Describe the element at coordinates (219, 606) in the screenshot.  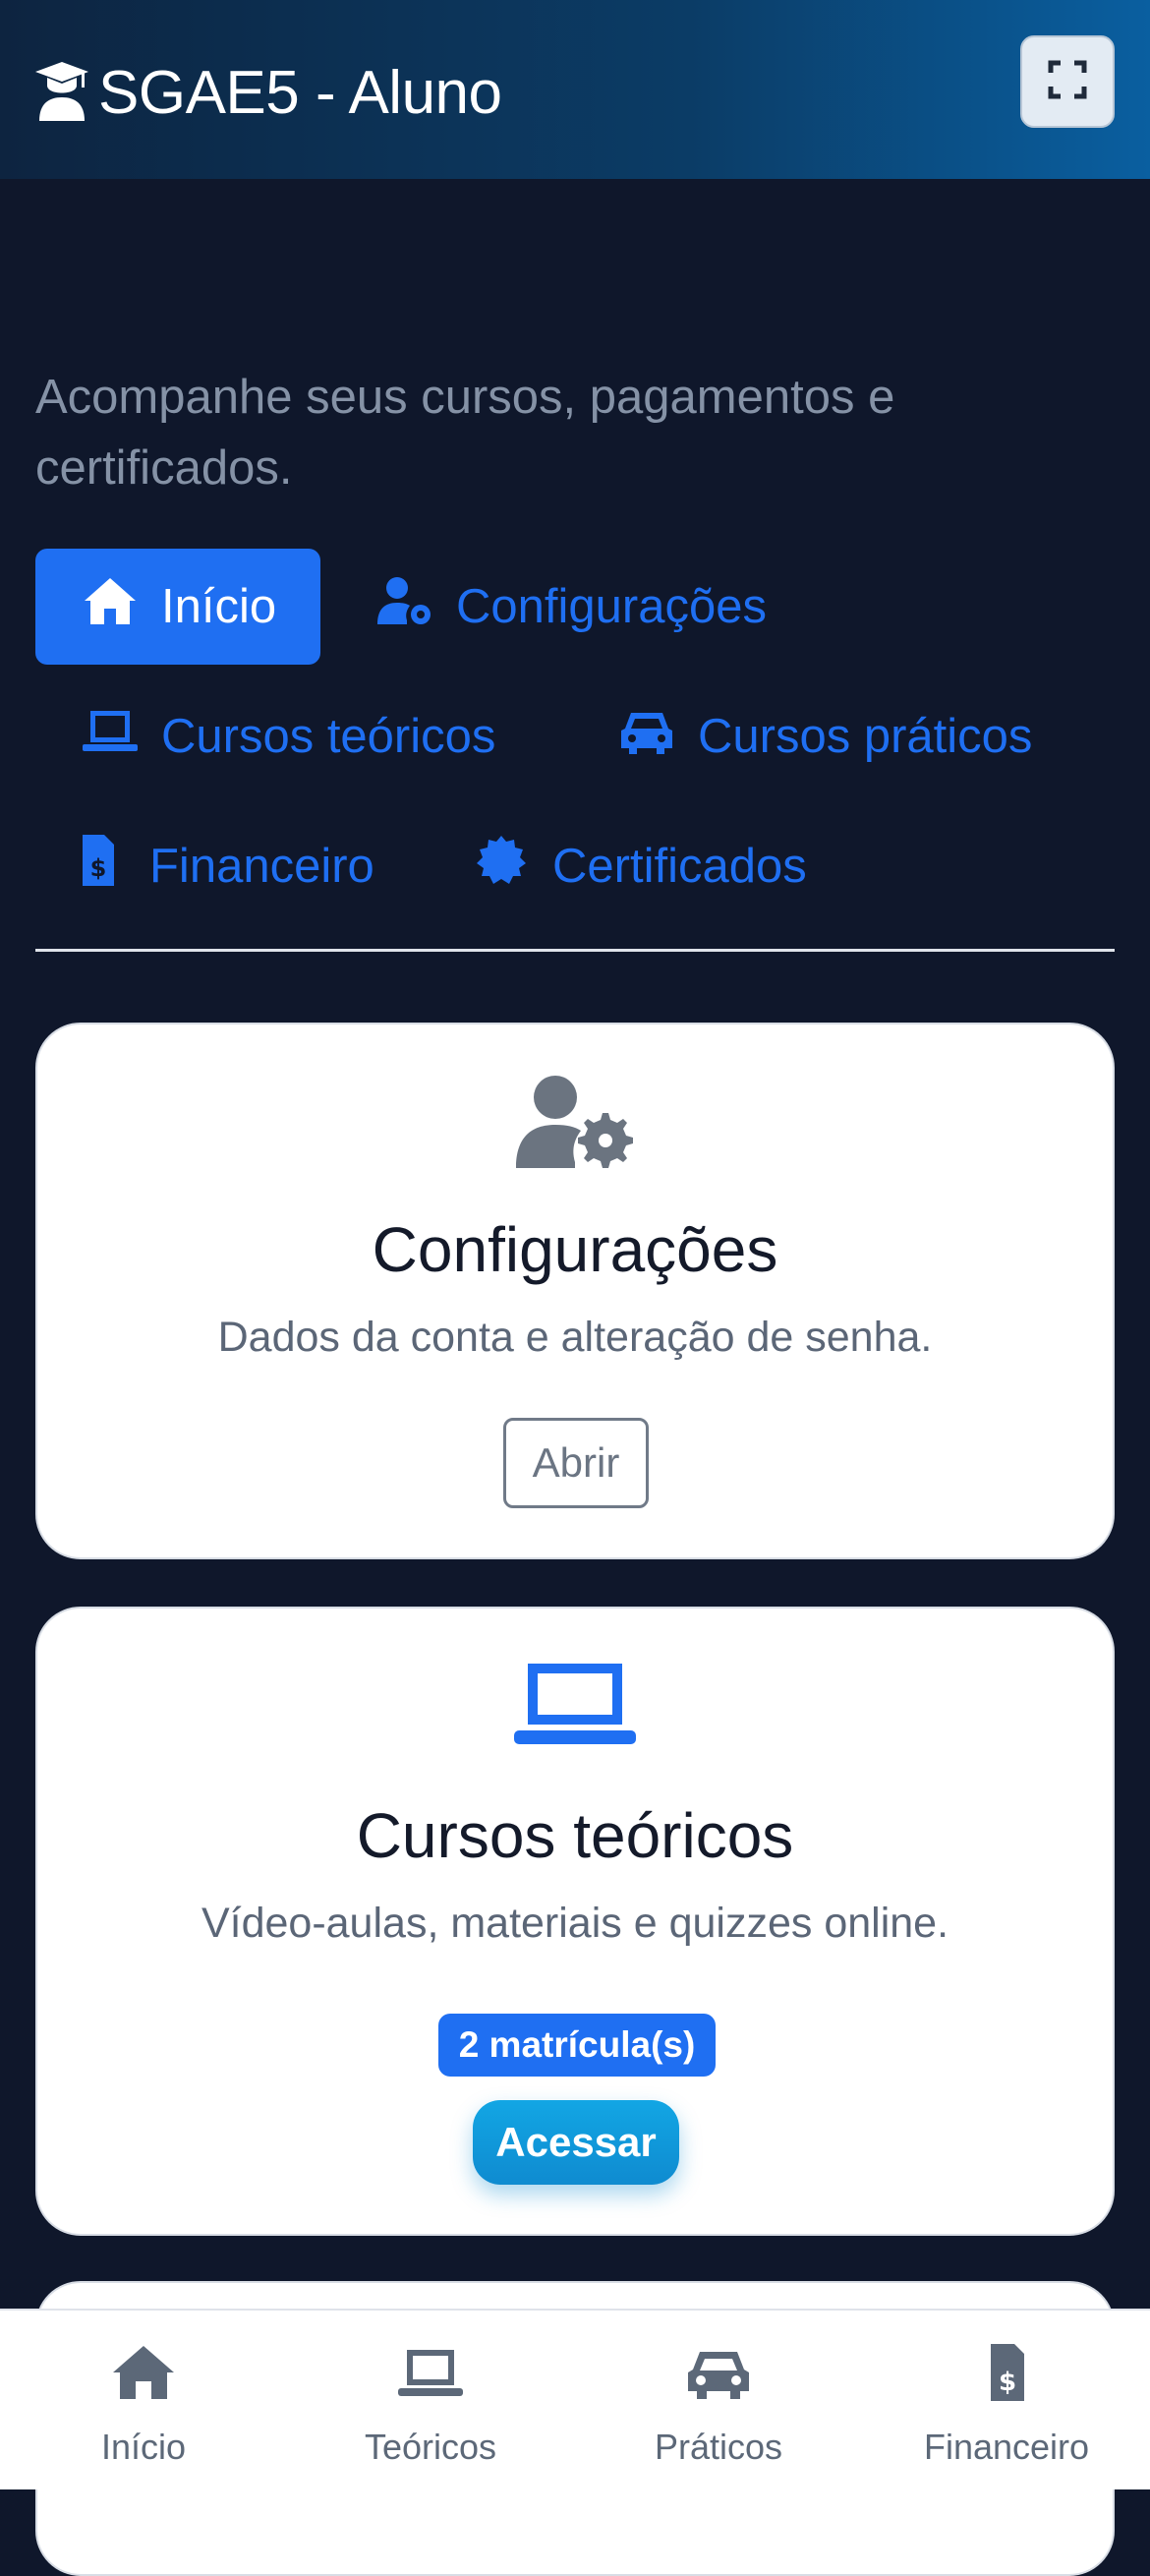
I see `tab-label: Início` at that location.